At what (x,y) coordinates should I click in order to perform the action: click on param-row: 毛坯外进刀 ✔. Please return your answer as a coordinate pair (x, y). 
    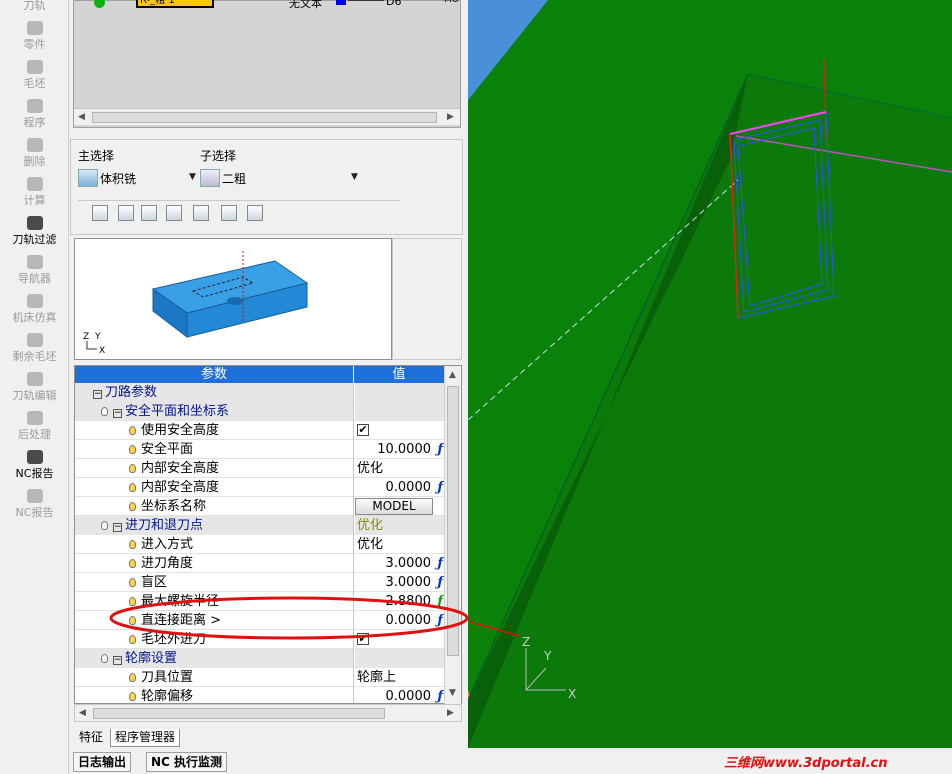
    Looking at the image, I should click on (260, 639).